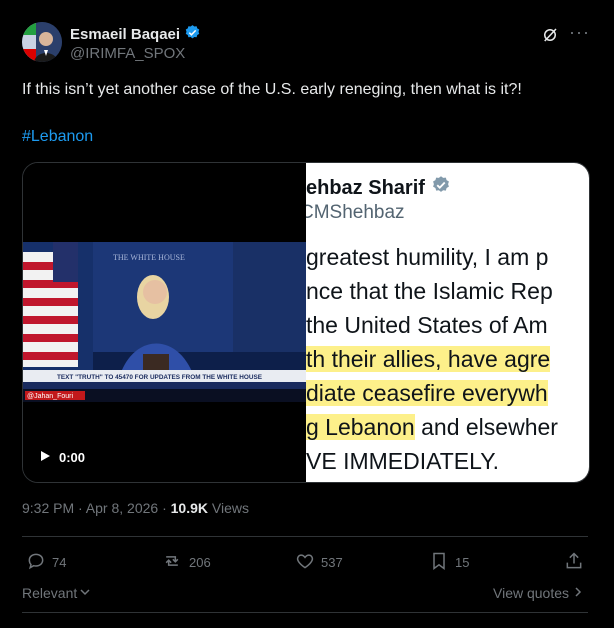 This screenshot has width=614, height=628. Describe the element at coordinates (462, 562) in the screenshot. I see `bookmark-count: 15` at that location.